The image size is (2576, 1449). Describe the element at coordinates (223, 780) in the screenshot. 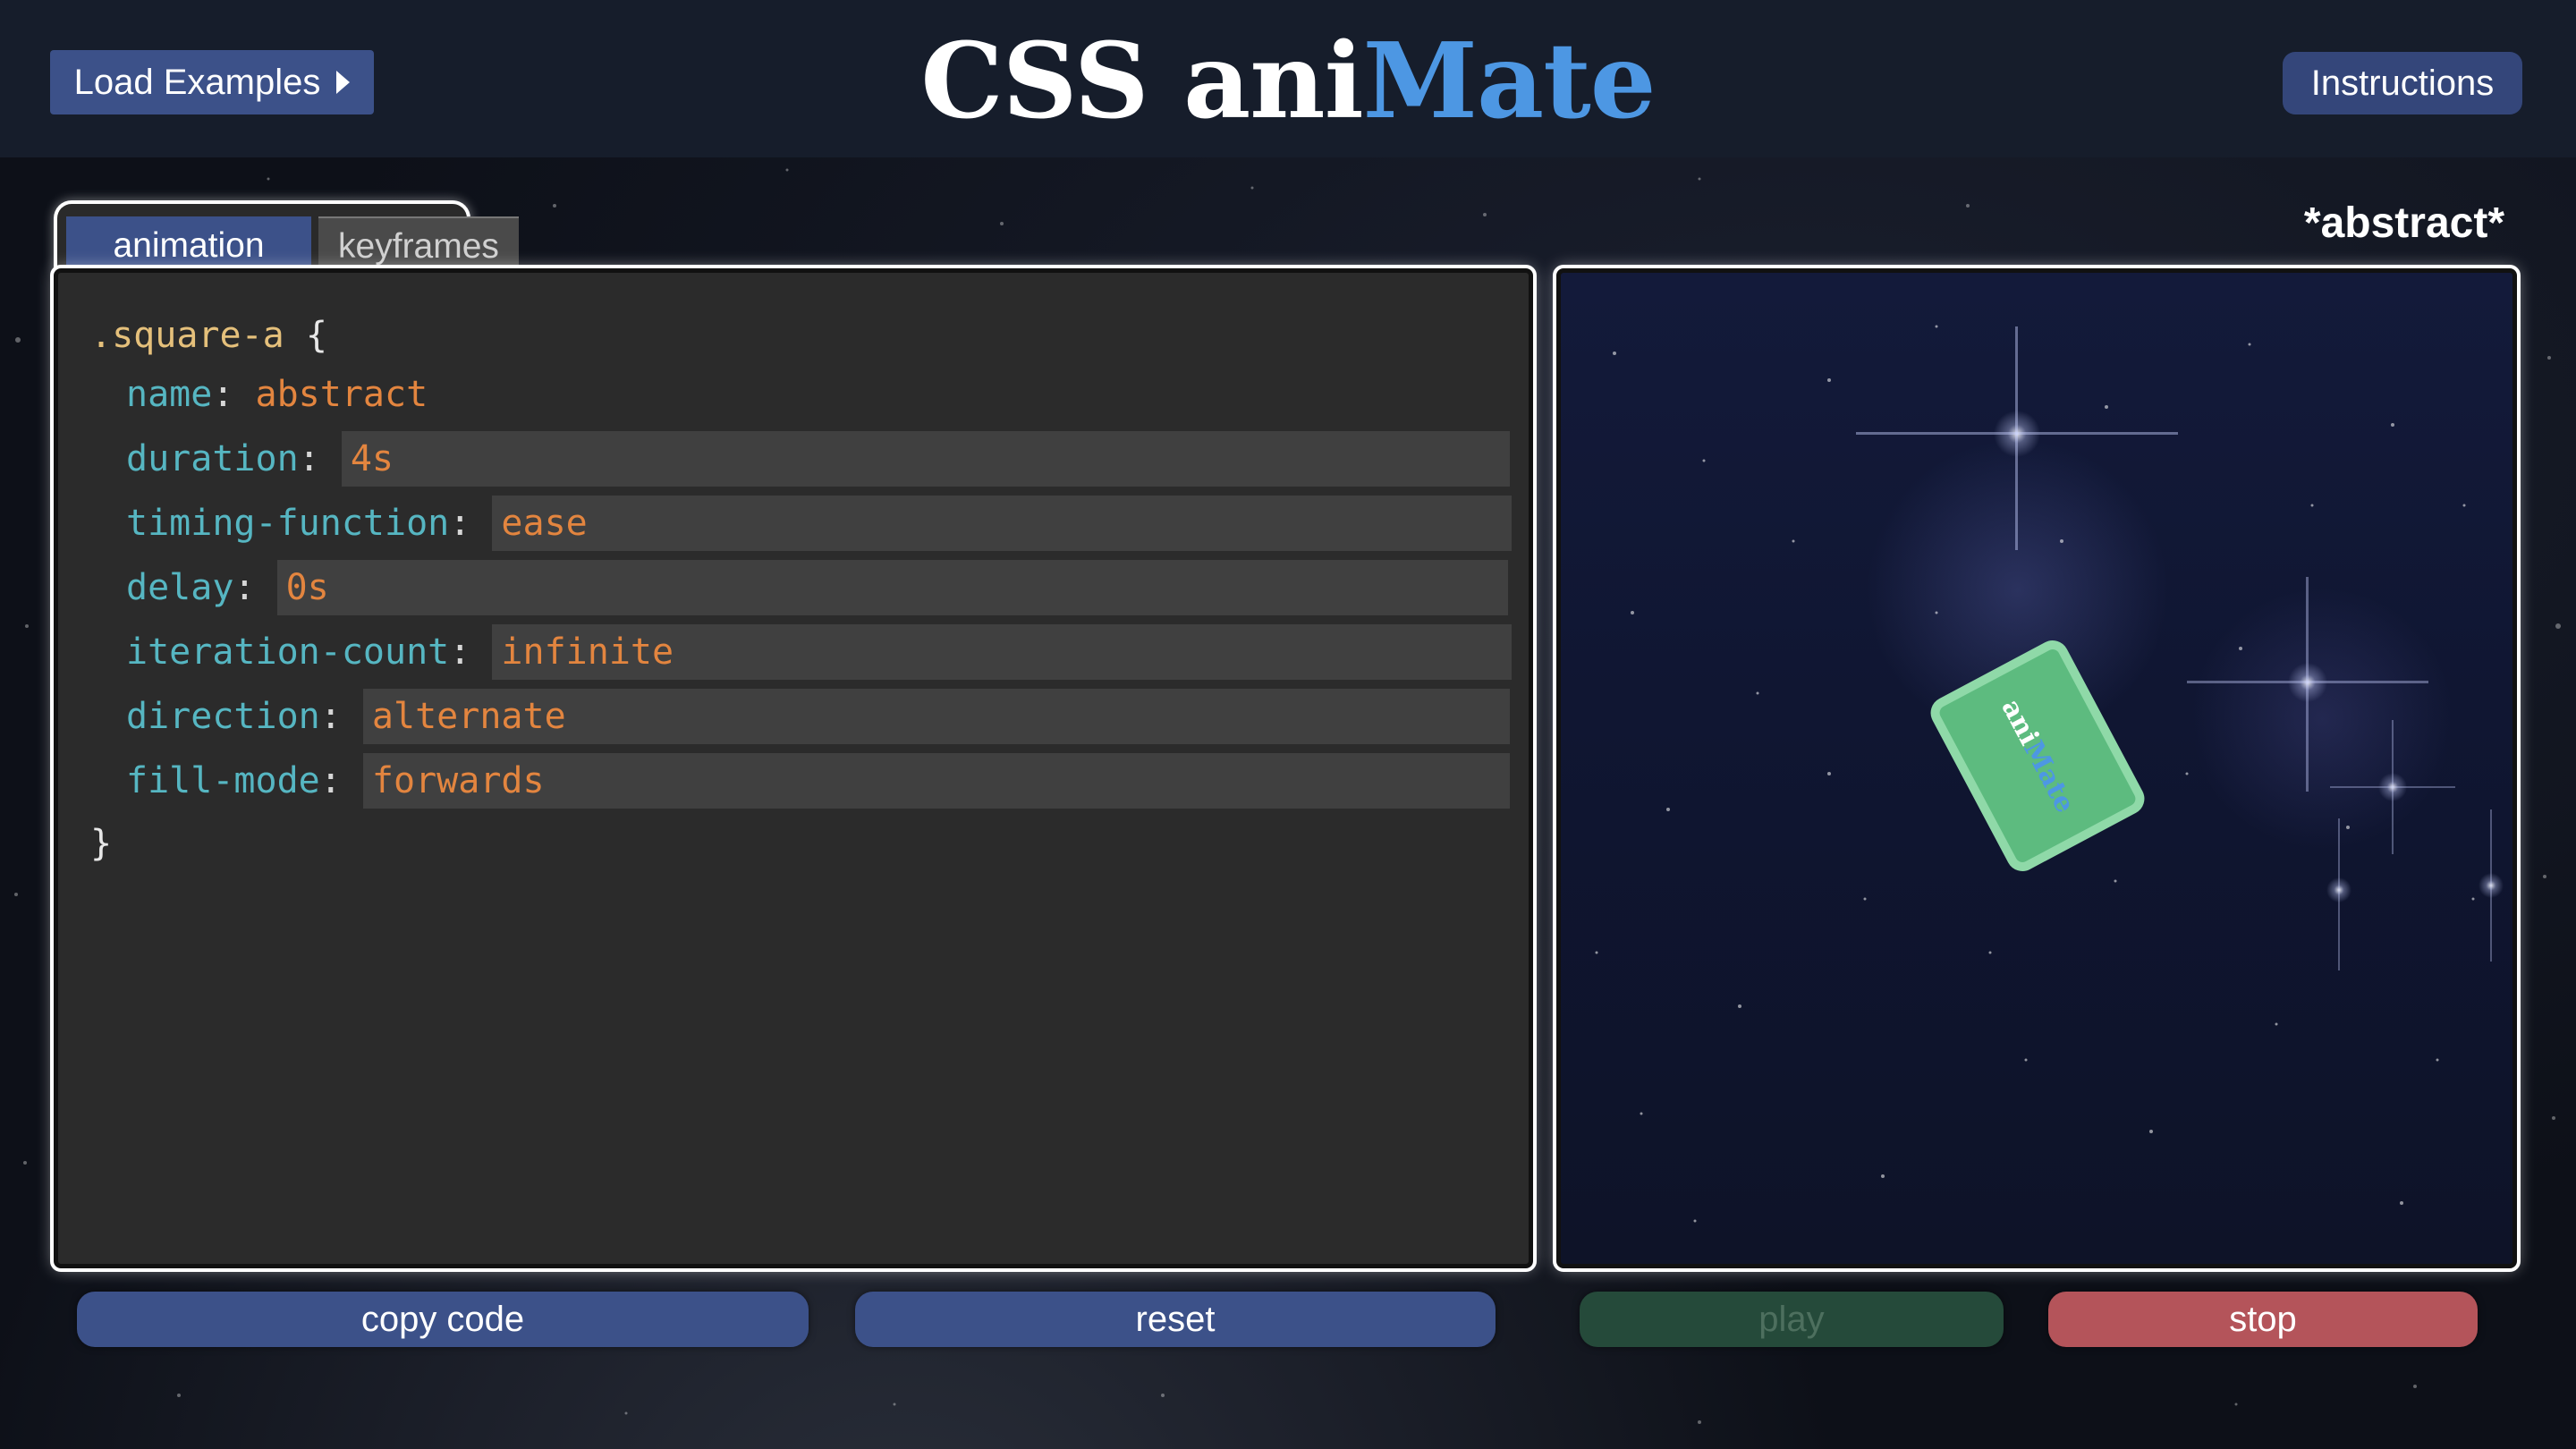

I see `property-fill-mode: fill-mode` at that location.